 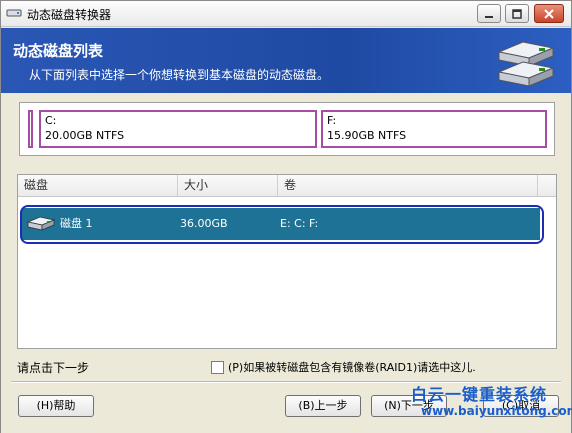 I want to click on volume-c: C: 20.00GB NTFS, so click(x=178, y=129).